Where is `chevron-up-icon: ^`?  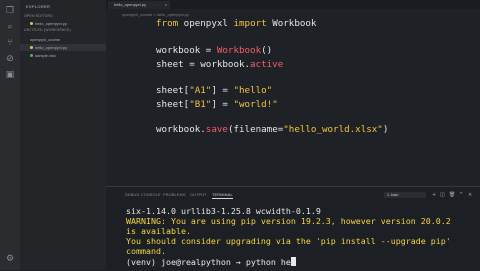 chevron-up-icon: ^ is located at coordinates (461, 195).